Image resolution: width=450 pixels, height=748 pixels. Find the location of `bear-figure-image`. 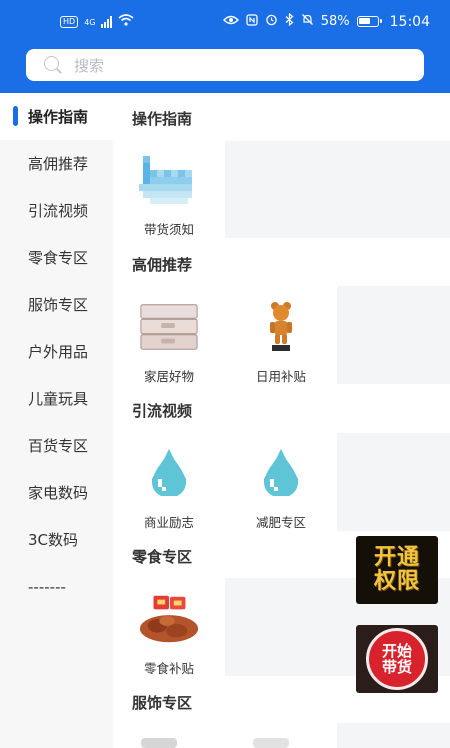

bear-figure-image is located at coordinates (281, 327).